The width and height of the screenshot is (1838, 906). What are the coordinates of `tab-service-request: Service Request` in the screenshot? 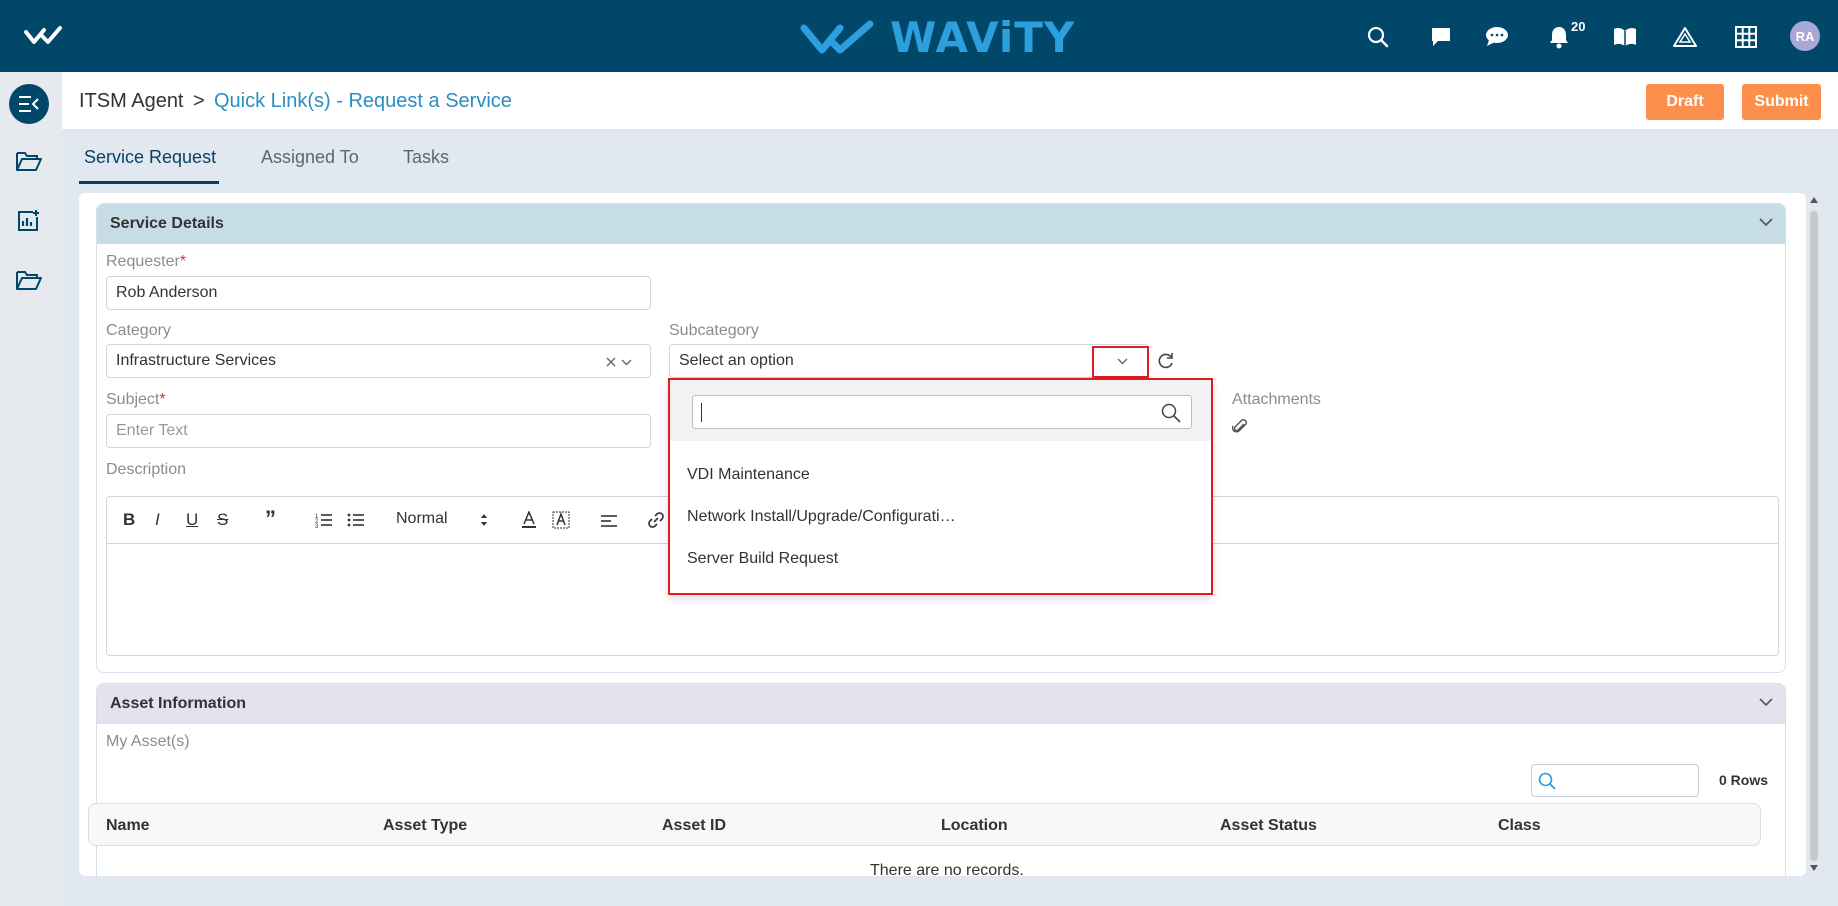 It's located at (150, 157).